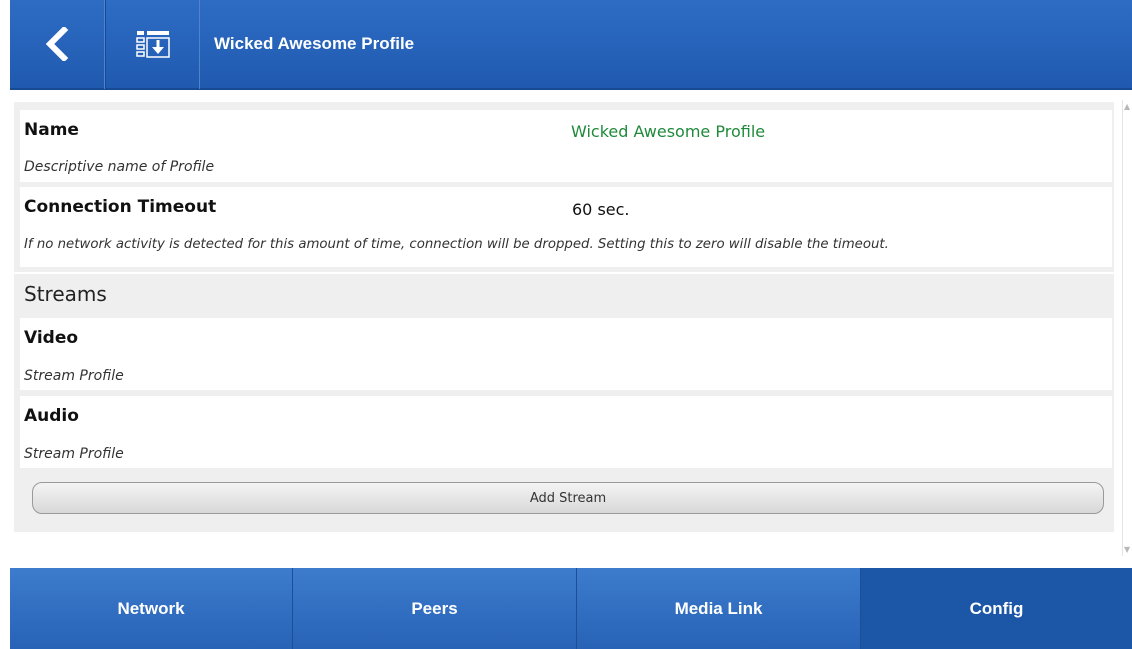 This screenshot has width=1132, height=649. What do you see at coordinates (51, 130) in the screenshot?
I see `name-label: Name` at bounding box center [51, 130].